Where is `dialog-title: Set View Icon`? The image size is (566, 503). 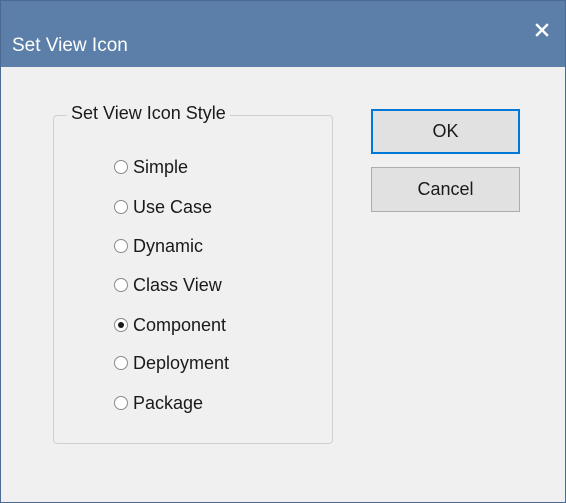 dialog-title: Set View Icon is located at coordinates (70, 45).